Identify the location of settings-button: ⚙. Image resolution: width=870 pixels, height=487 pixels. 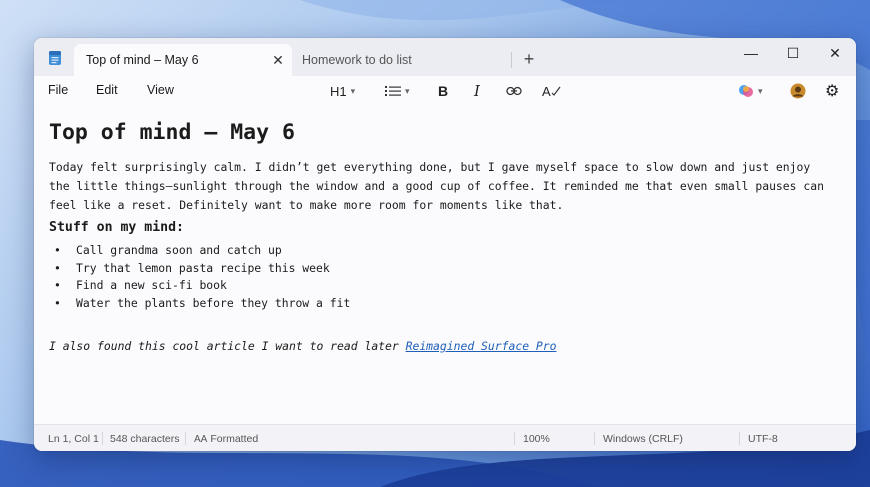
(832, 91).